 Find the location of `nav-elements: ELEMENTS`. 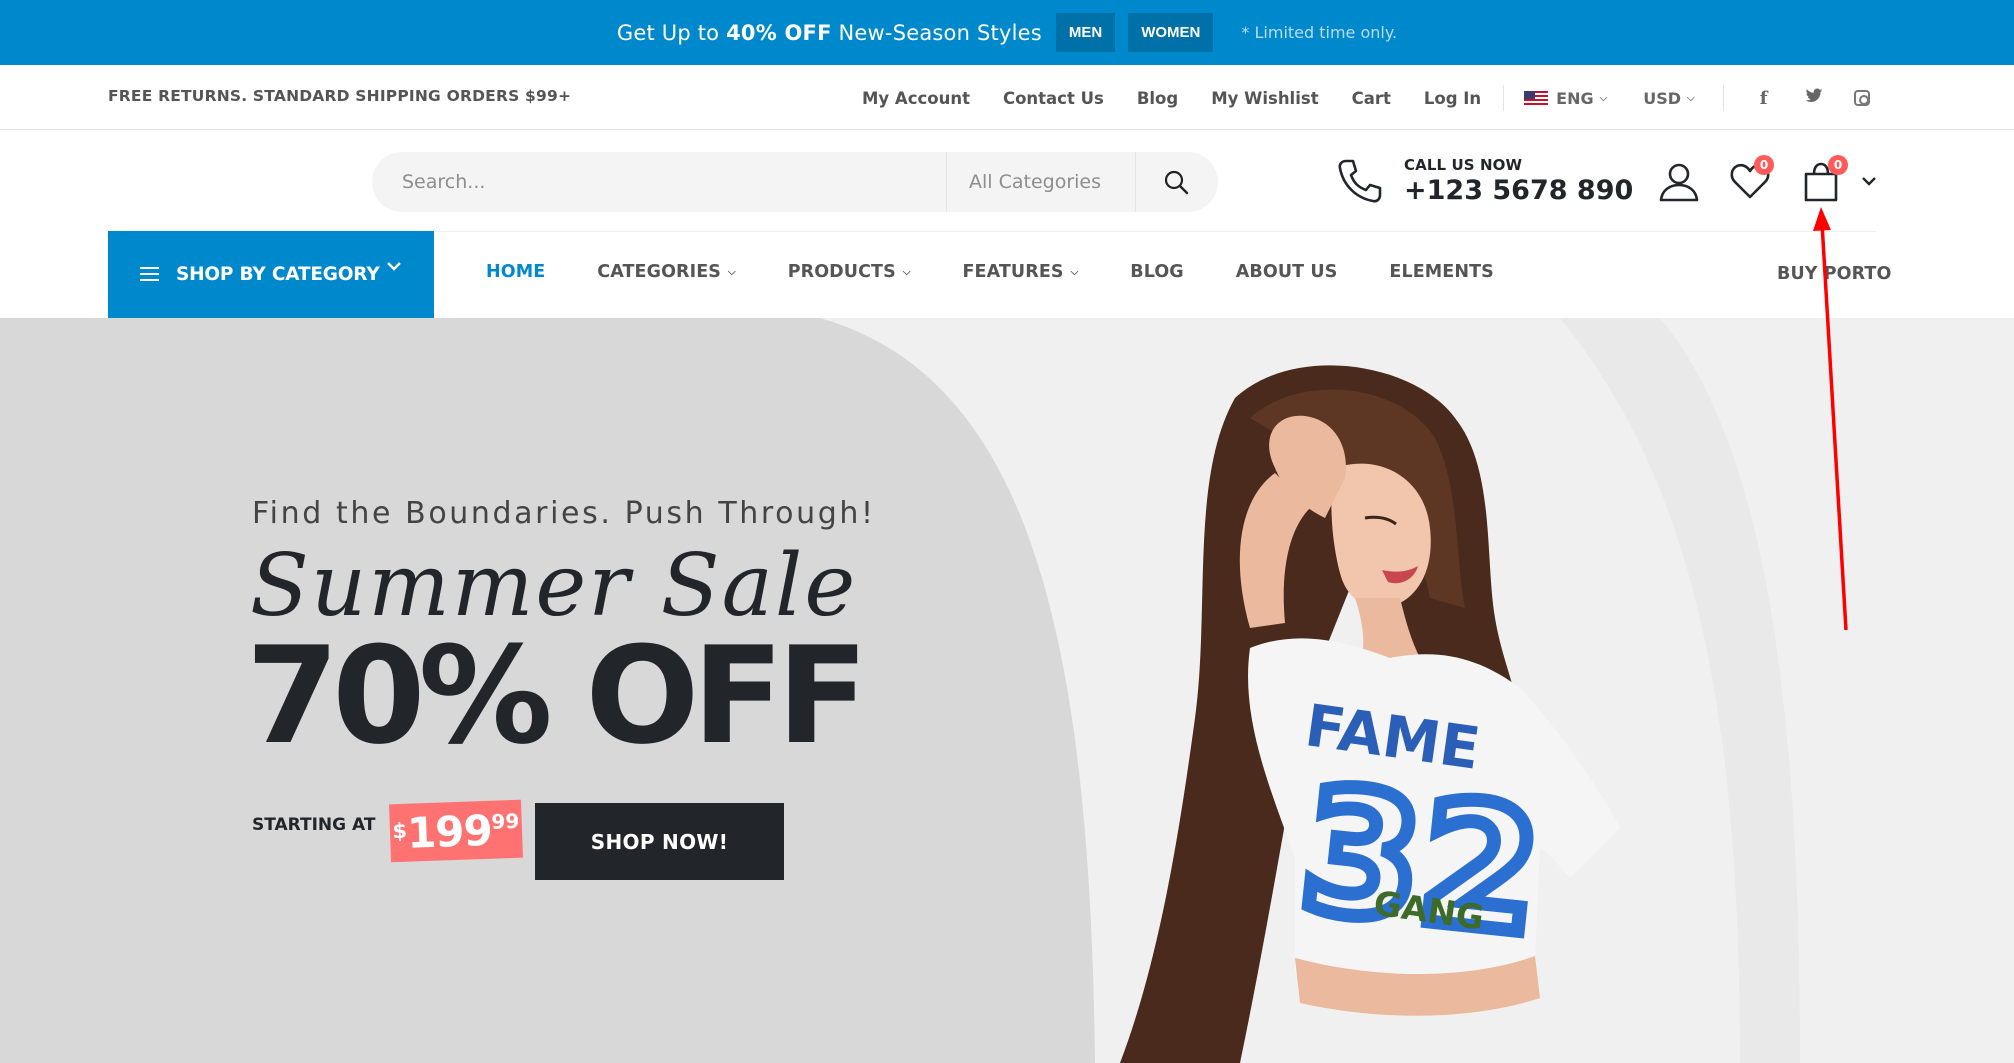

nav-elements: ELEMENTS is located at coordinates (1441, 272).